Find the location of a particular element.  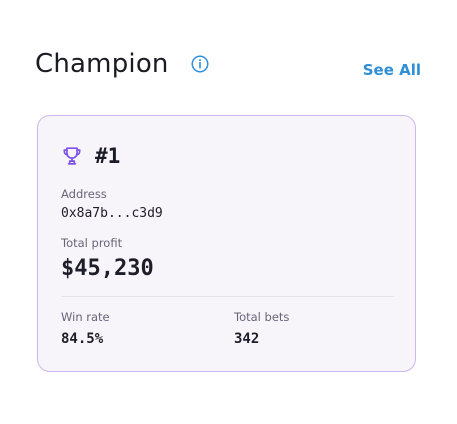

address-value: 0x8a7b...c3d9 is located at coordinates (112, 213).